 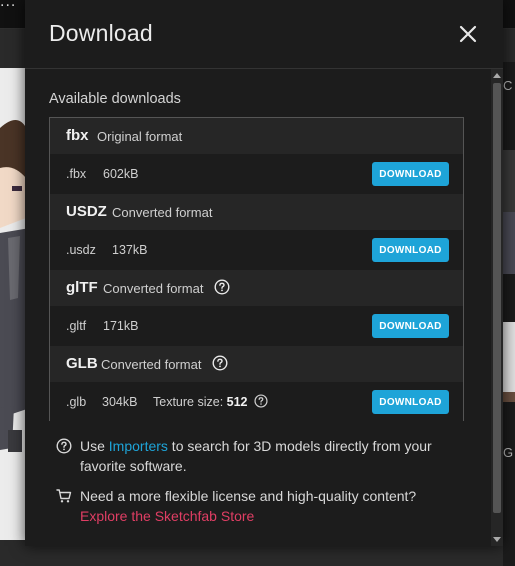 What do you see at coordinates (410, 326) in the screenshot?
I see `download-button-gltf: DOWNLOAD` at bounding box center [410, 326].